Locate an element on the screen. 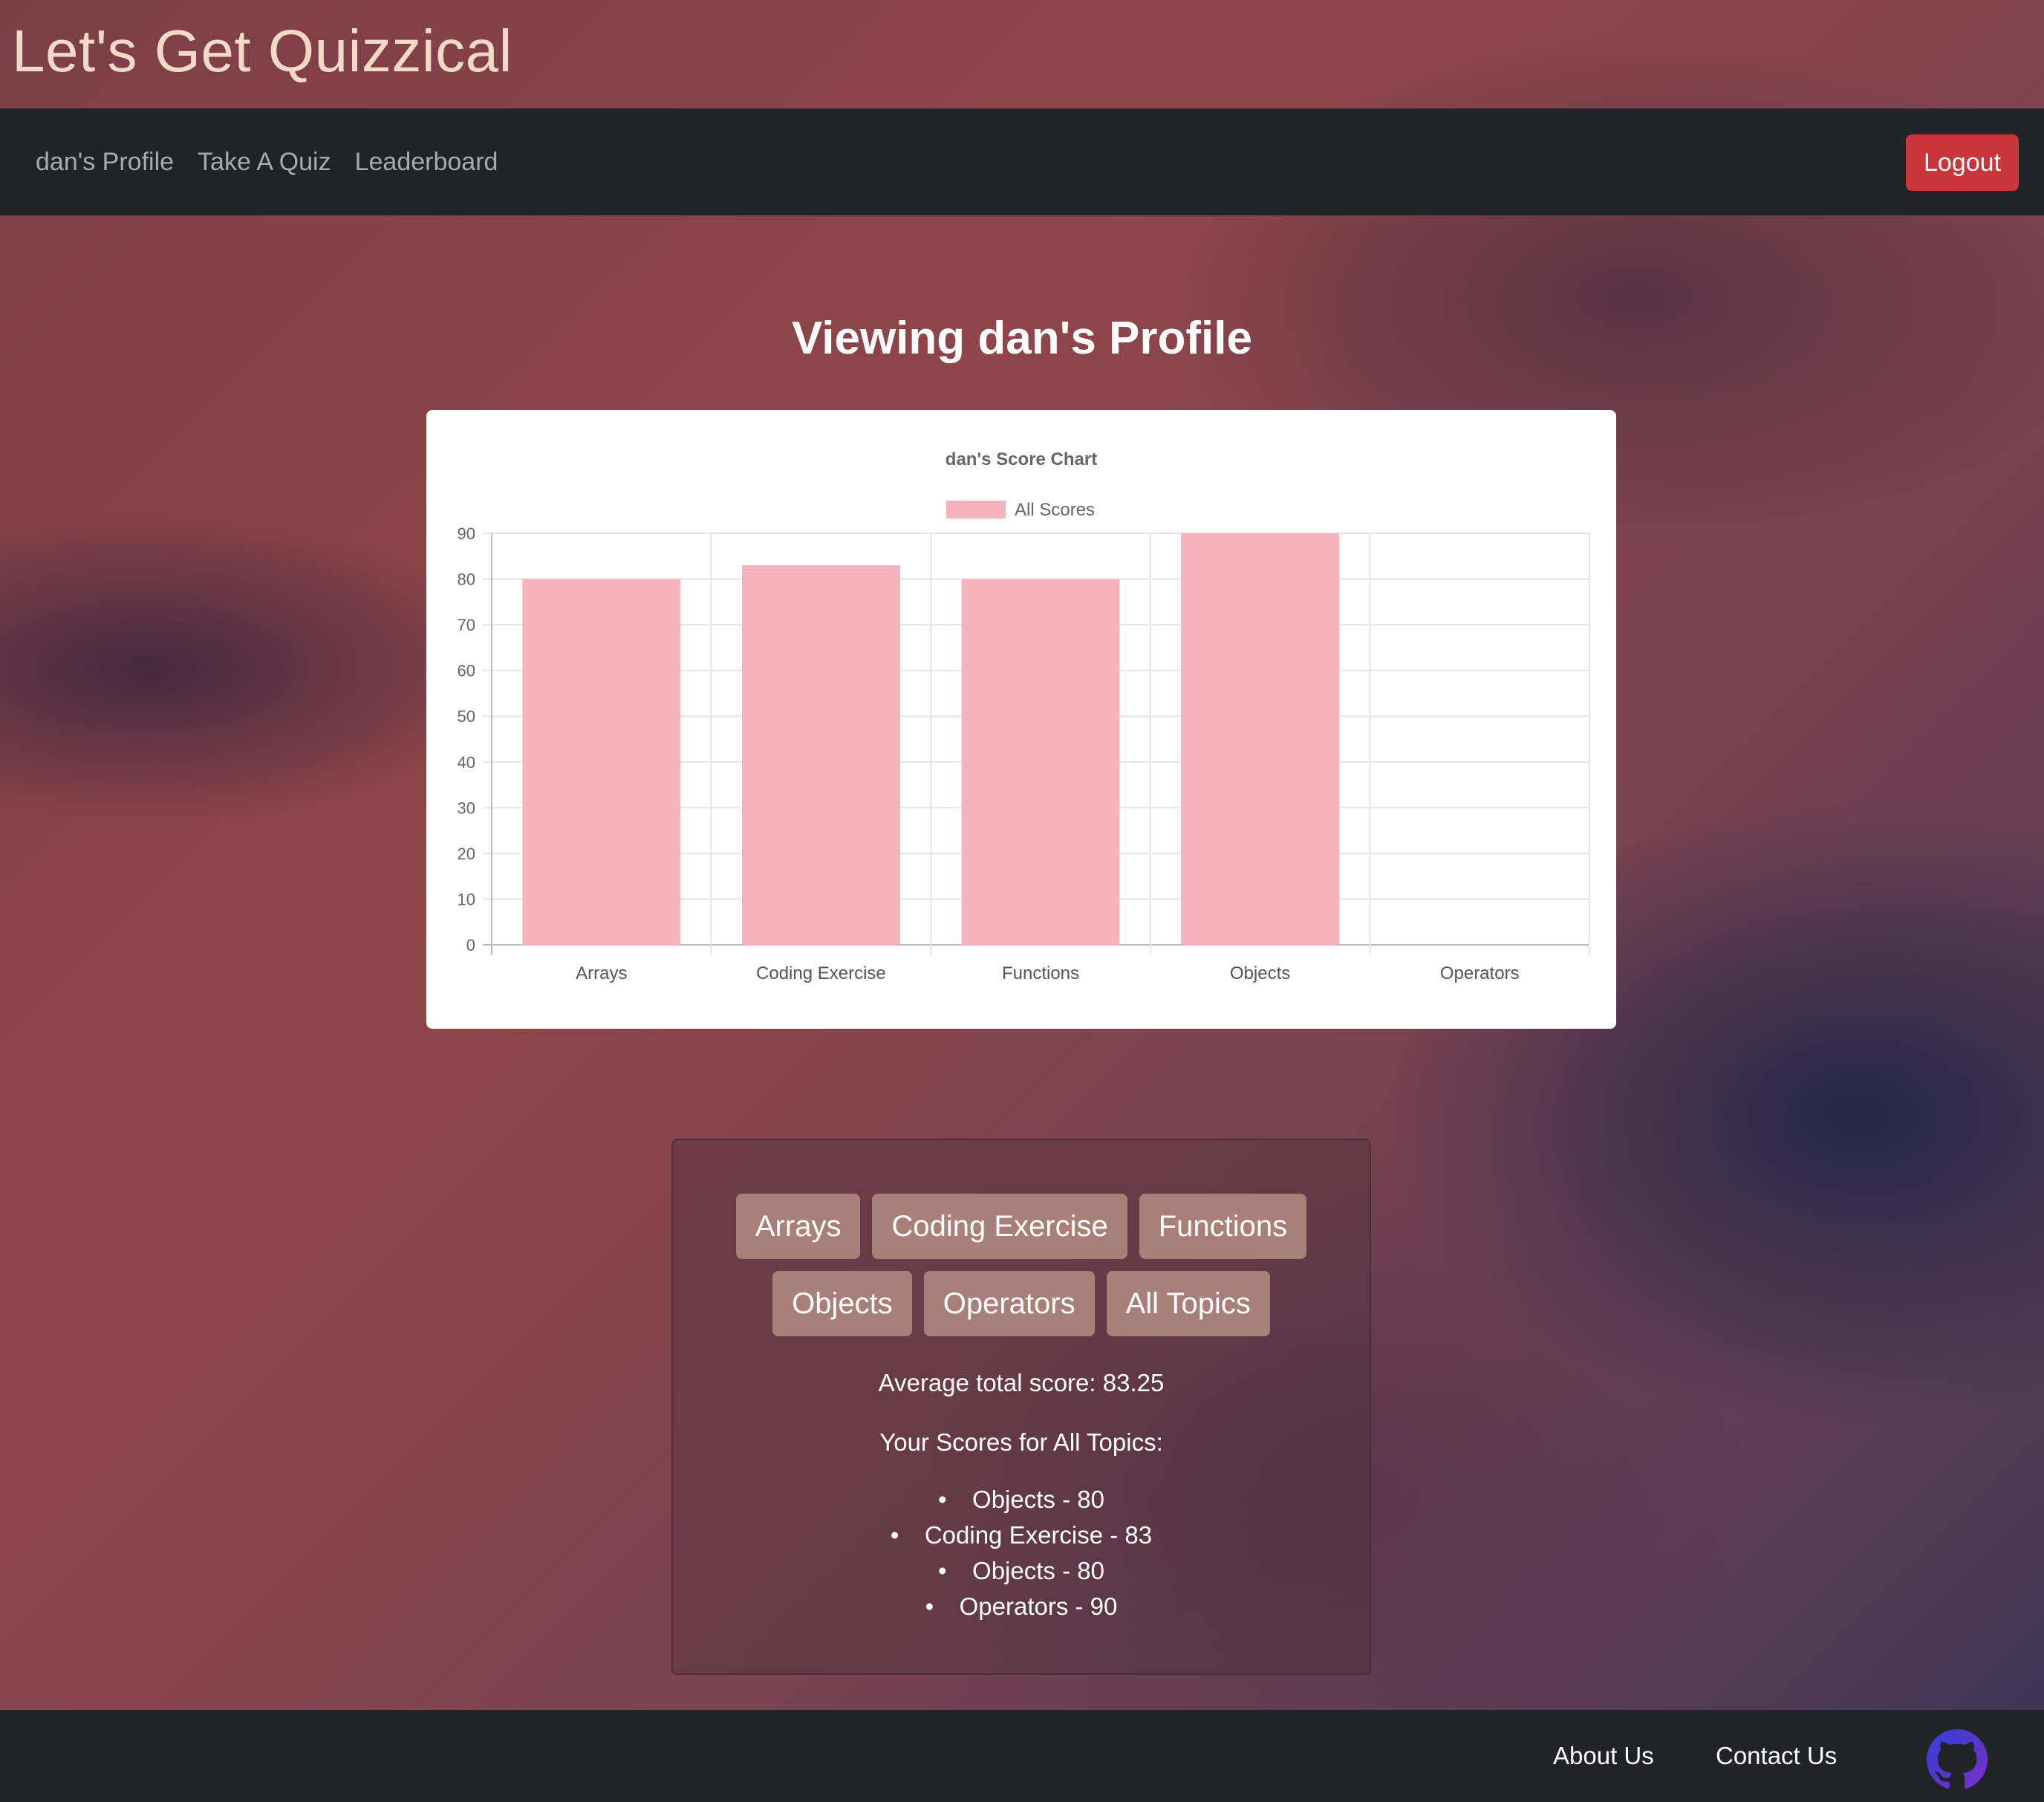 This screenshot has width=2044, height=1802. y-tick-label: 70 is located at coordinates (466, 625).